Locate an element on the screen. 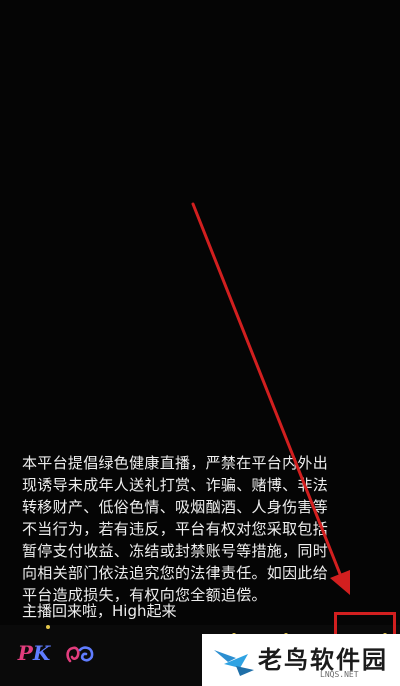  bird-logo-icon is located at coordinates (234, 663).